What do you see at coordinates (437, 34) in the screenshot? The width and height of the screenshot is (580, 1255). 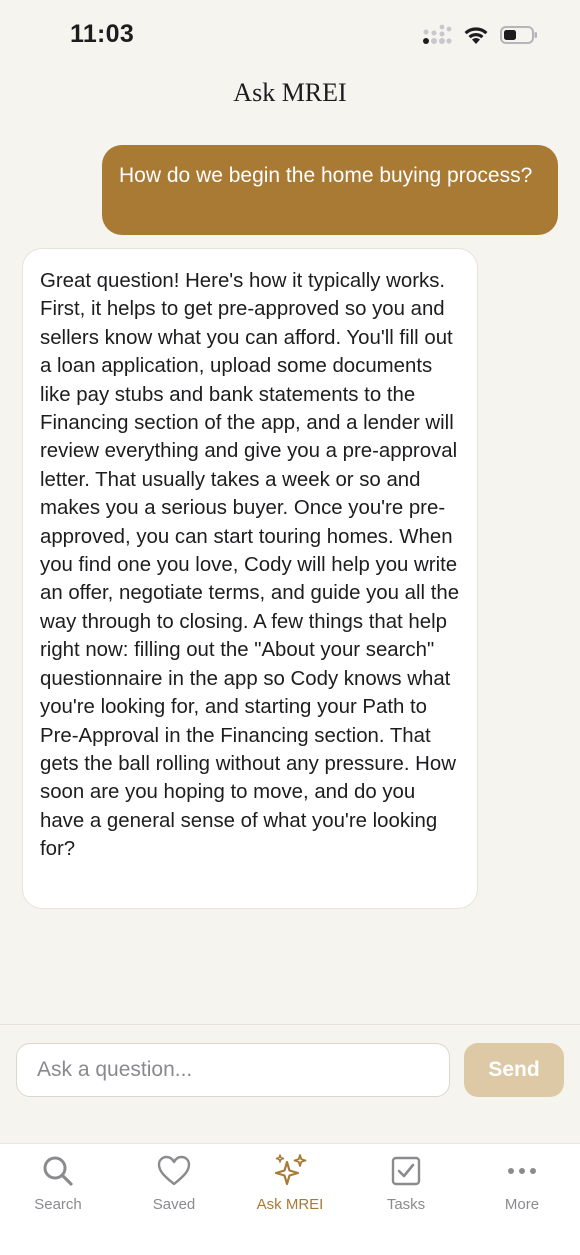 I see `cellular-signal-icon` at bounding box center [437, 34].